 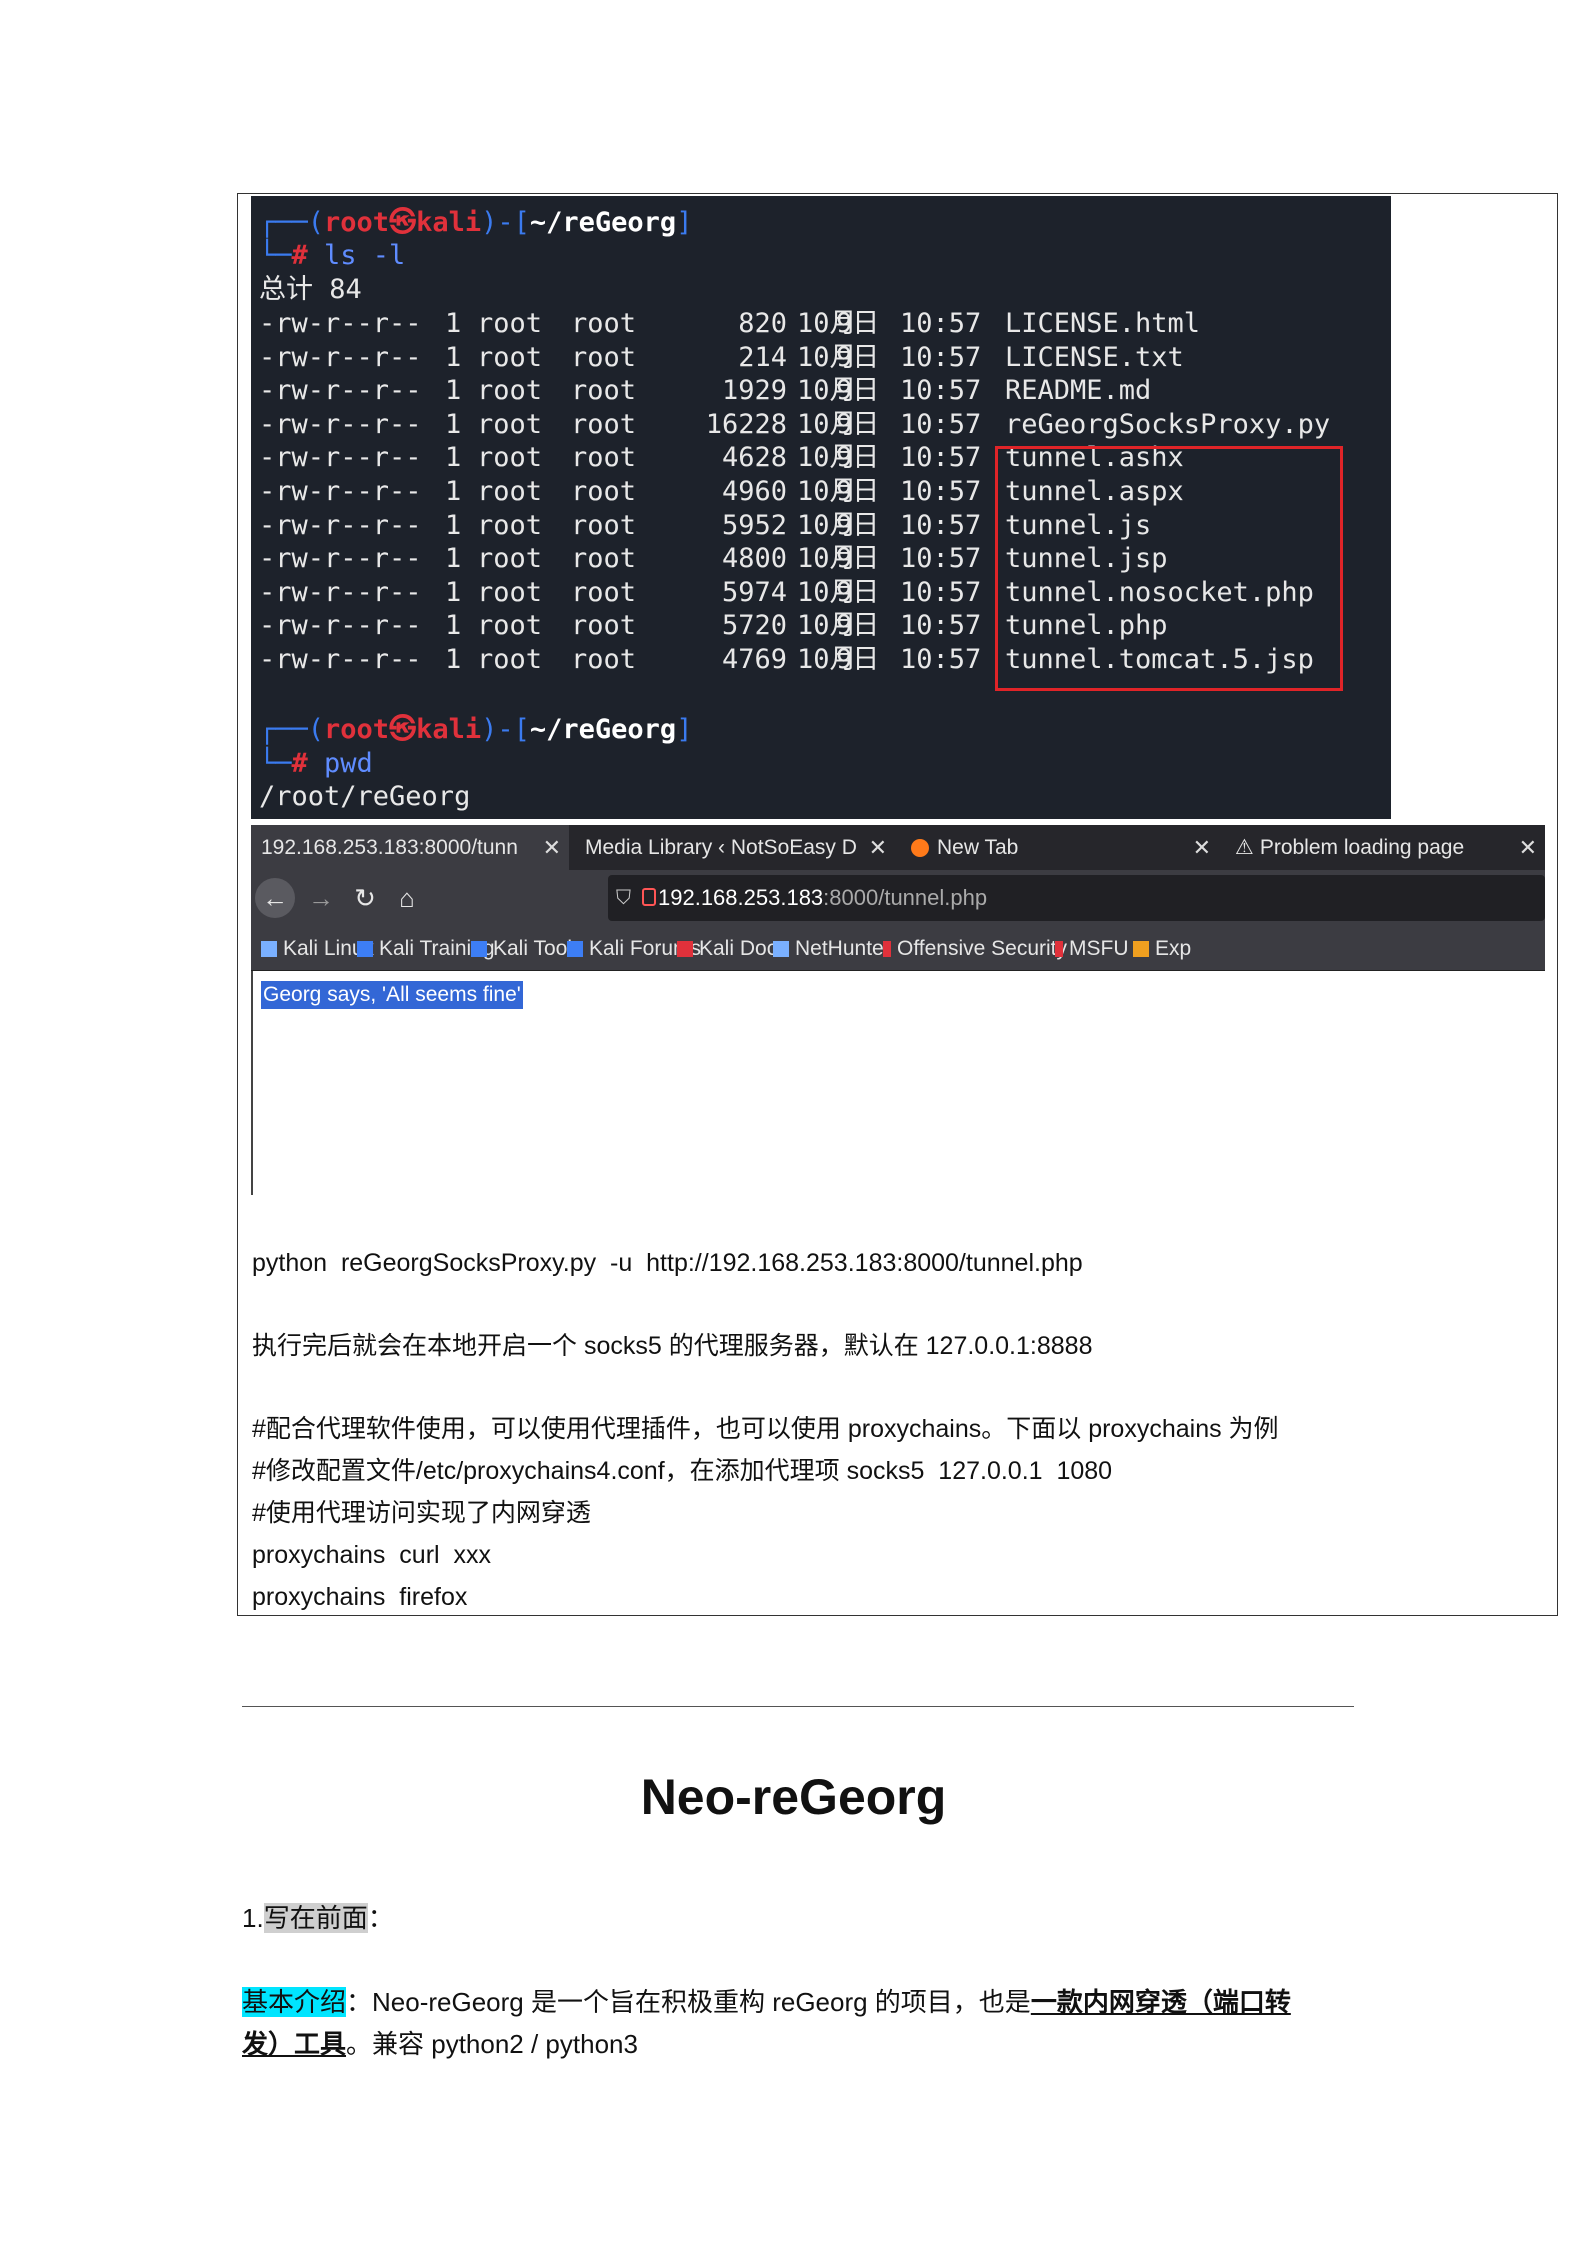 What do you see at coordinates (832, 949) in the screenshot?
I see `bookmark-nethunter: NetHunter` at bounding box center [832, 949].